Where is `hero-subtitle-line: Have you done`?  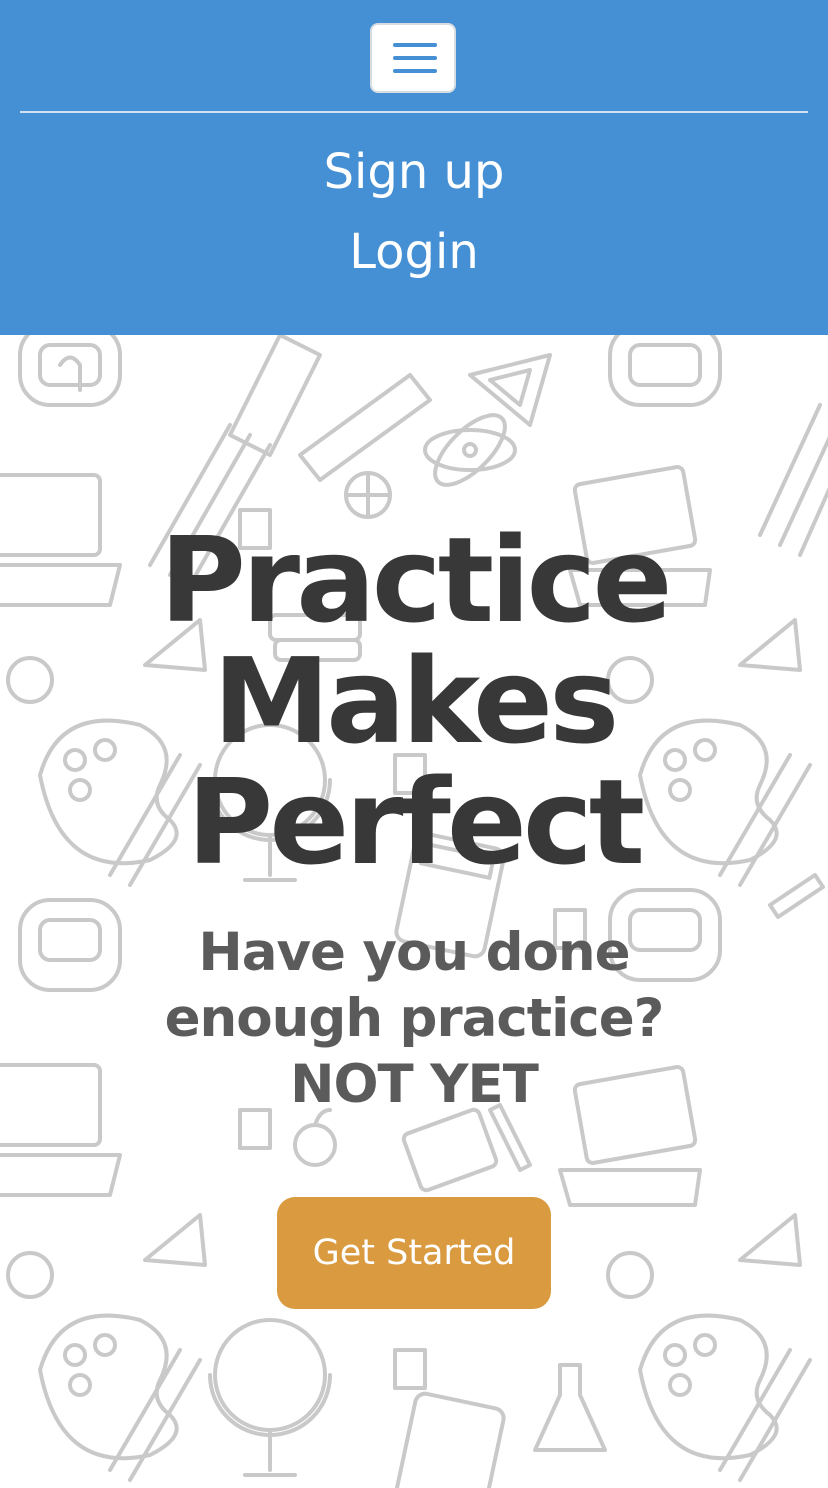
hero-subtitle-line: Have you done is located at coordinates (414, 952).